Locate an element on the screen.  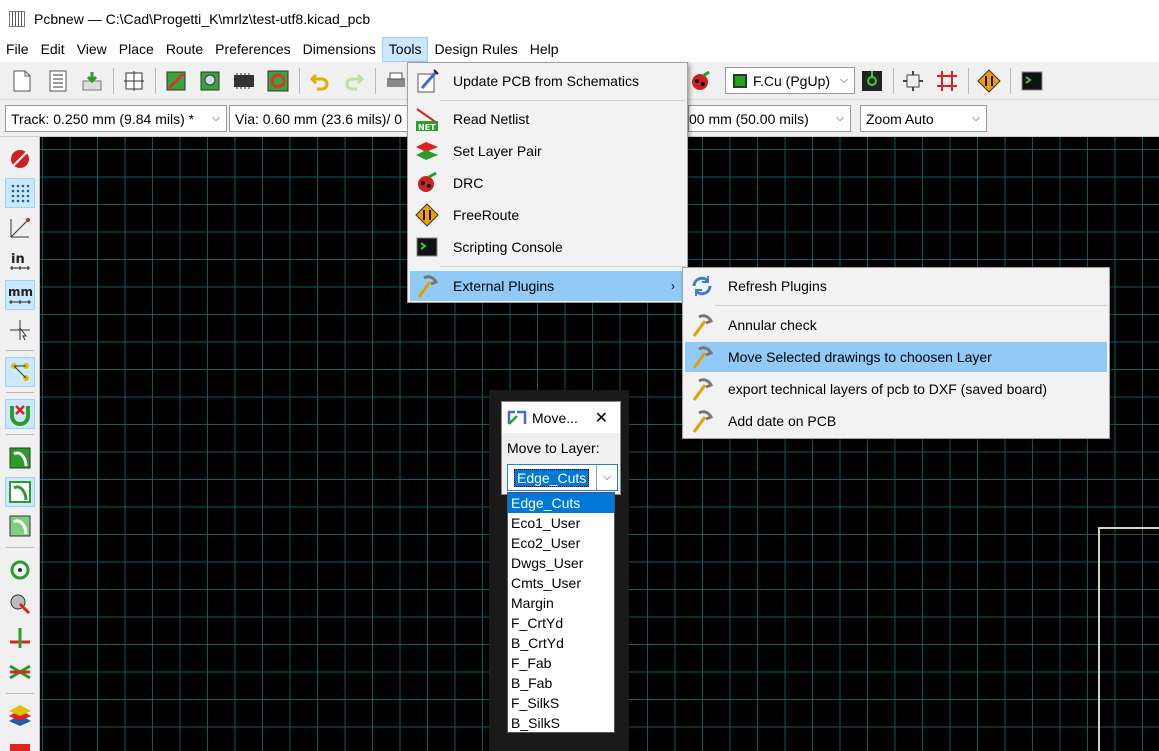
mode-track-button is located at coordinates (947, 81).